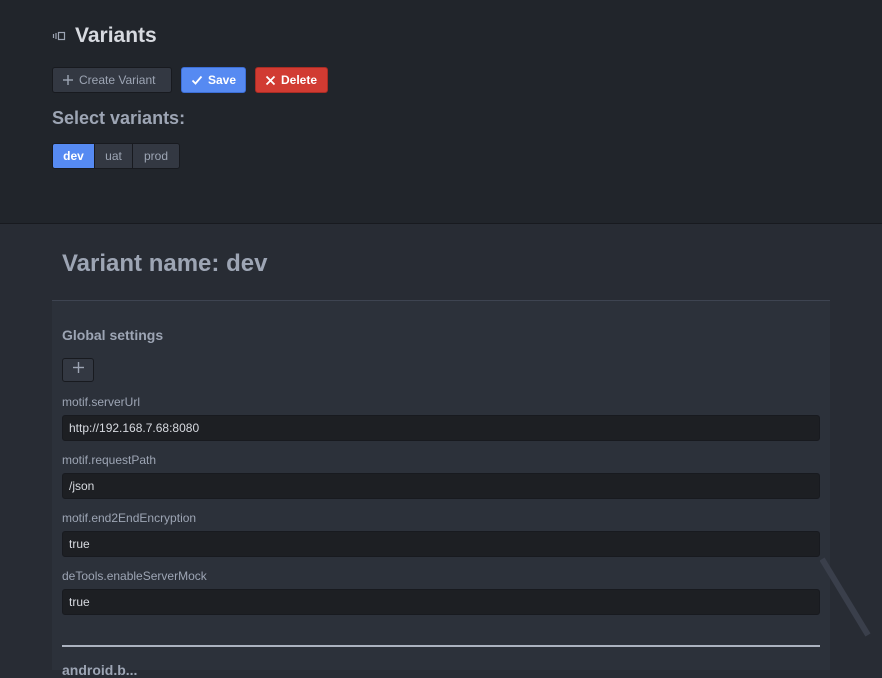 This screenshot has height=678, width=882. I want to click on create-variant-button: Create Variant, so click(112, 80).